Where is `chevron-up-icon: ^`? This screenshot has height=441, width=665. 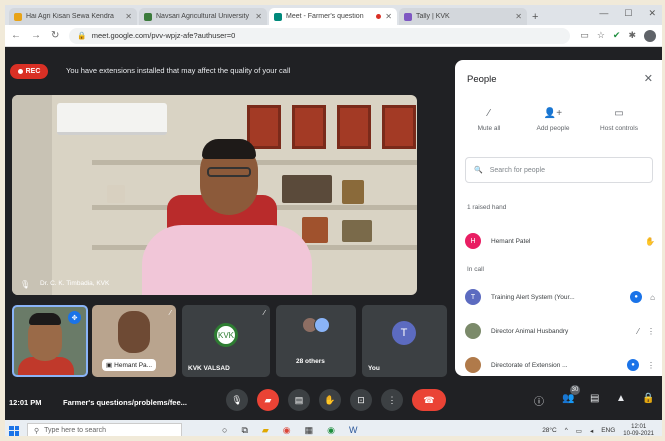 chevron-up-icon: ^ is located at coordinates (566, 430).